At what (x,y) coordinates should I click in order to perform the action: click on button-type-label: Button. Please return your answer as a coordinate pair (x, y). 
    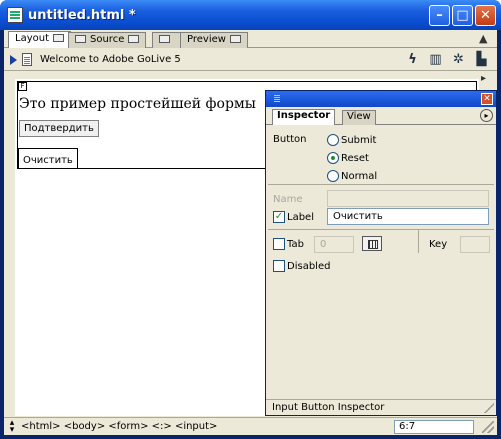
    Looking at the image, I should click on (290, 139).